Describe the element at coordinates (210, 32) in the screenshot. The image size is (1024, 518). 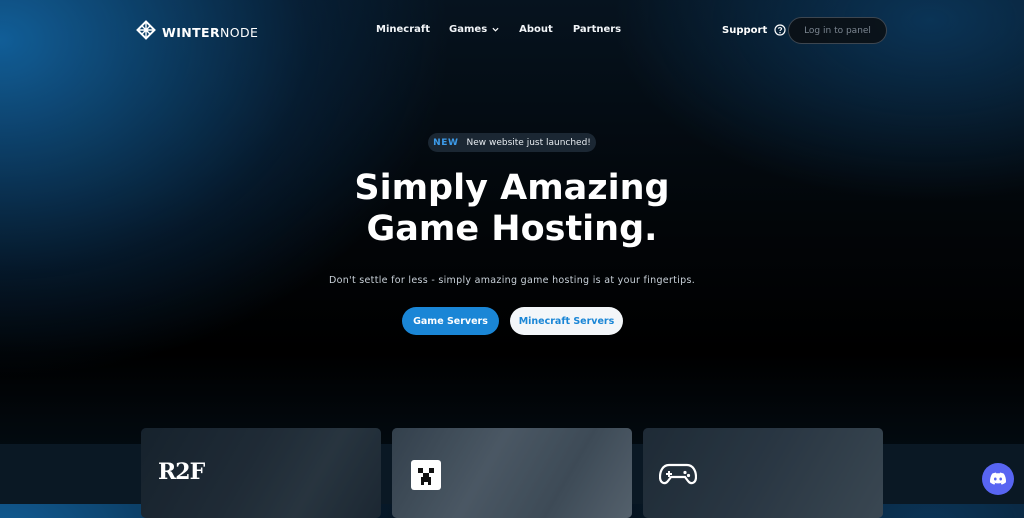
I see `brand-name: WINTERNODE` at that location.